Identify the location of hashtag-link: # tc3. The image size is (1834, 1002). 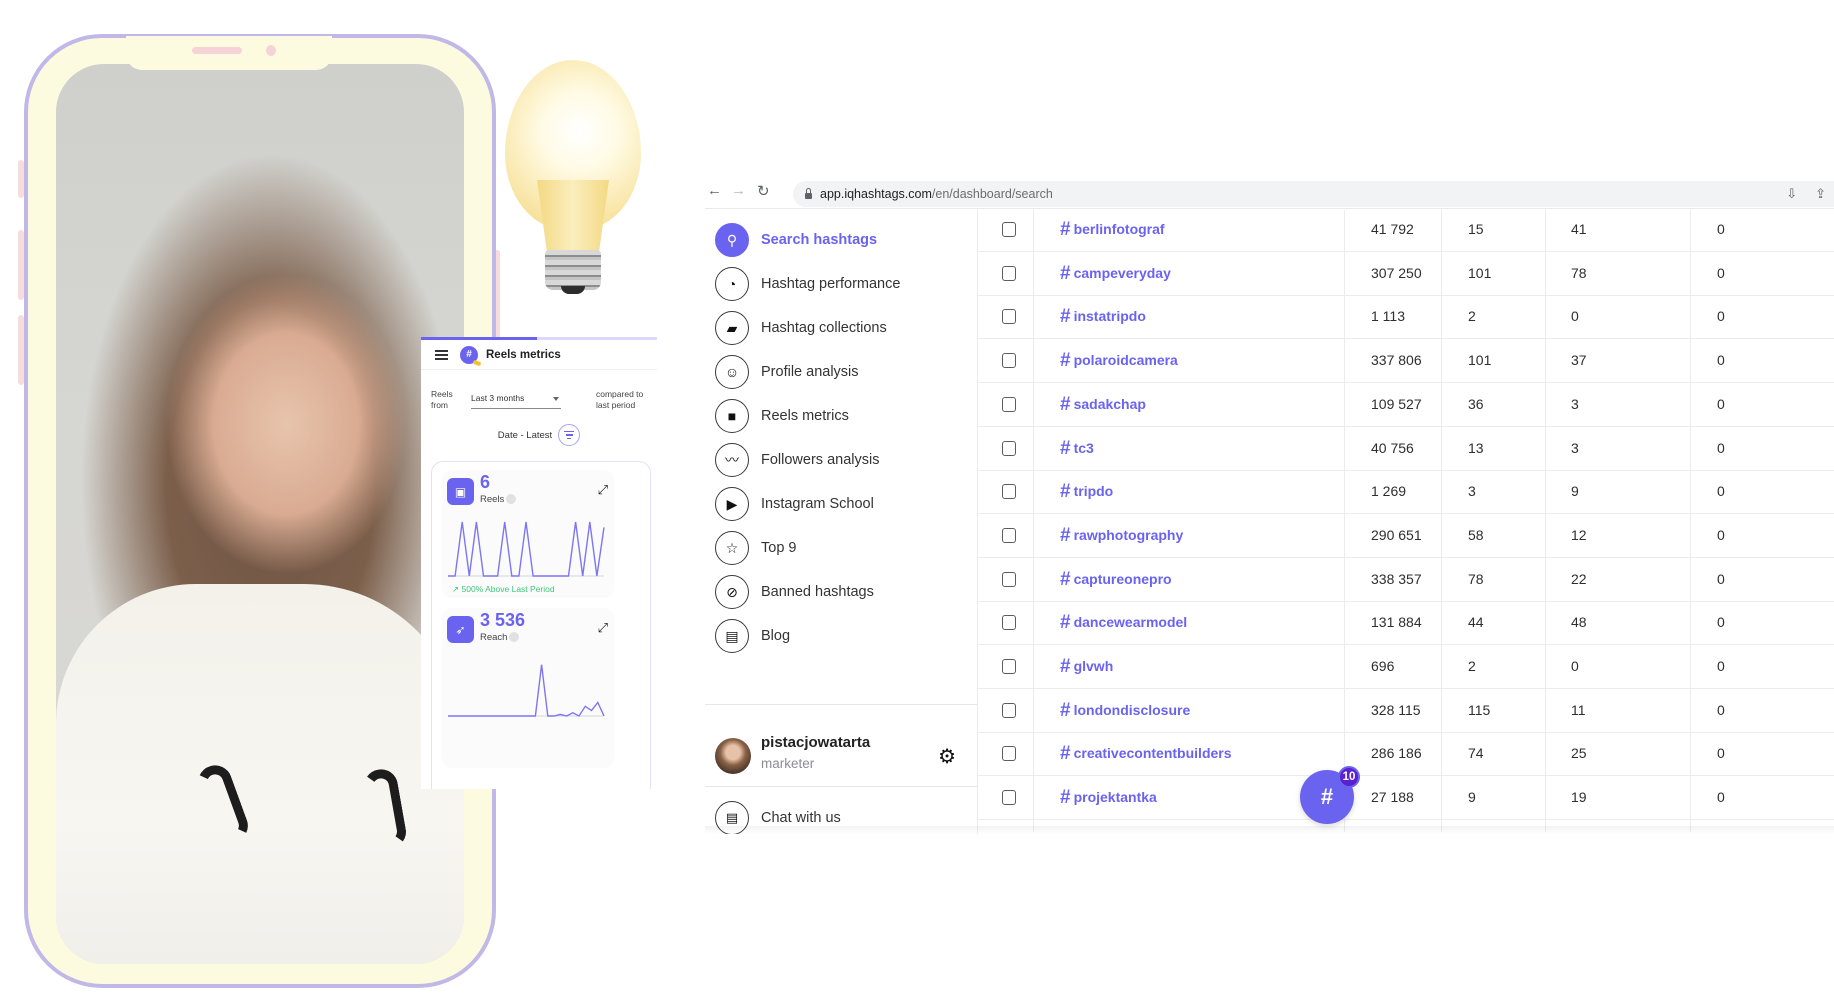
(1077, 449).